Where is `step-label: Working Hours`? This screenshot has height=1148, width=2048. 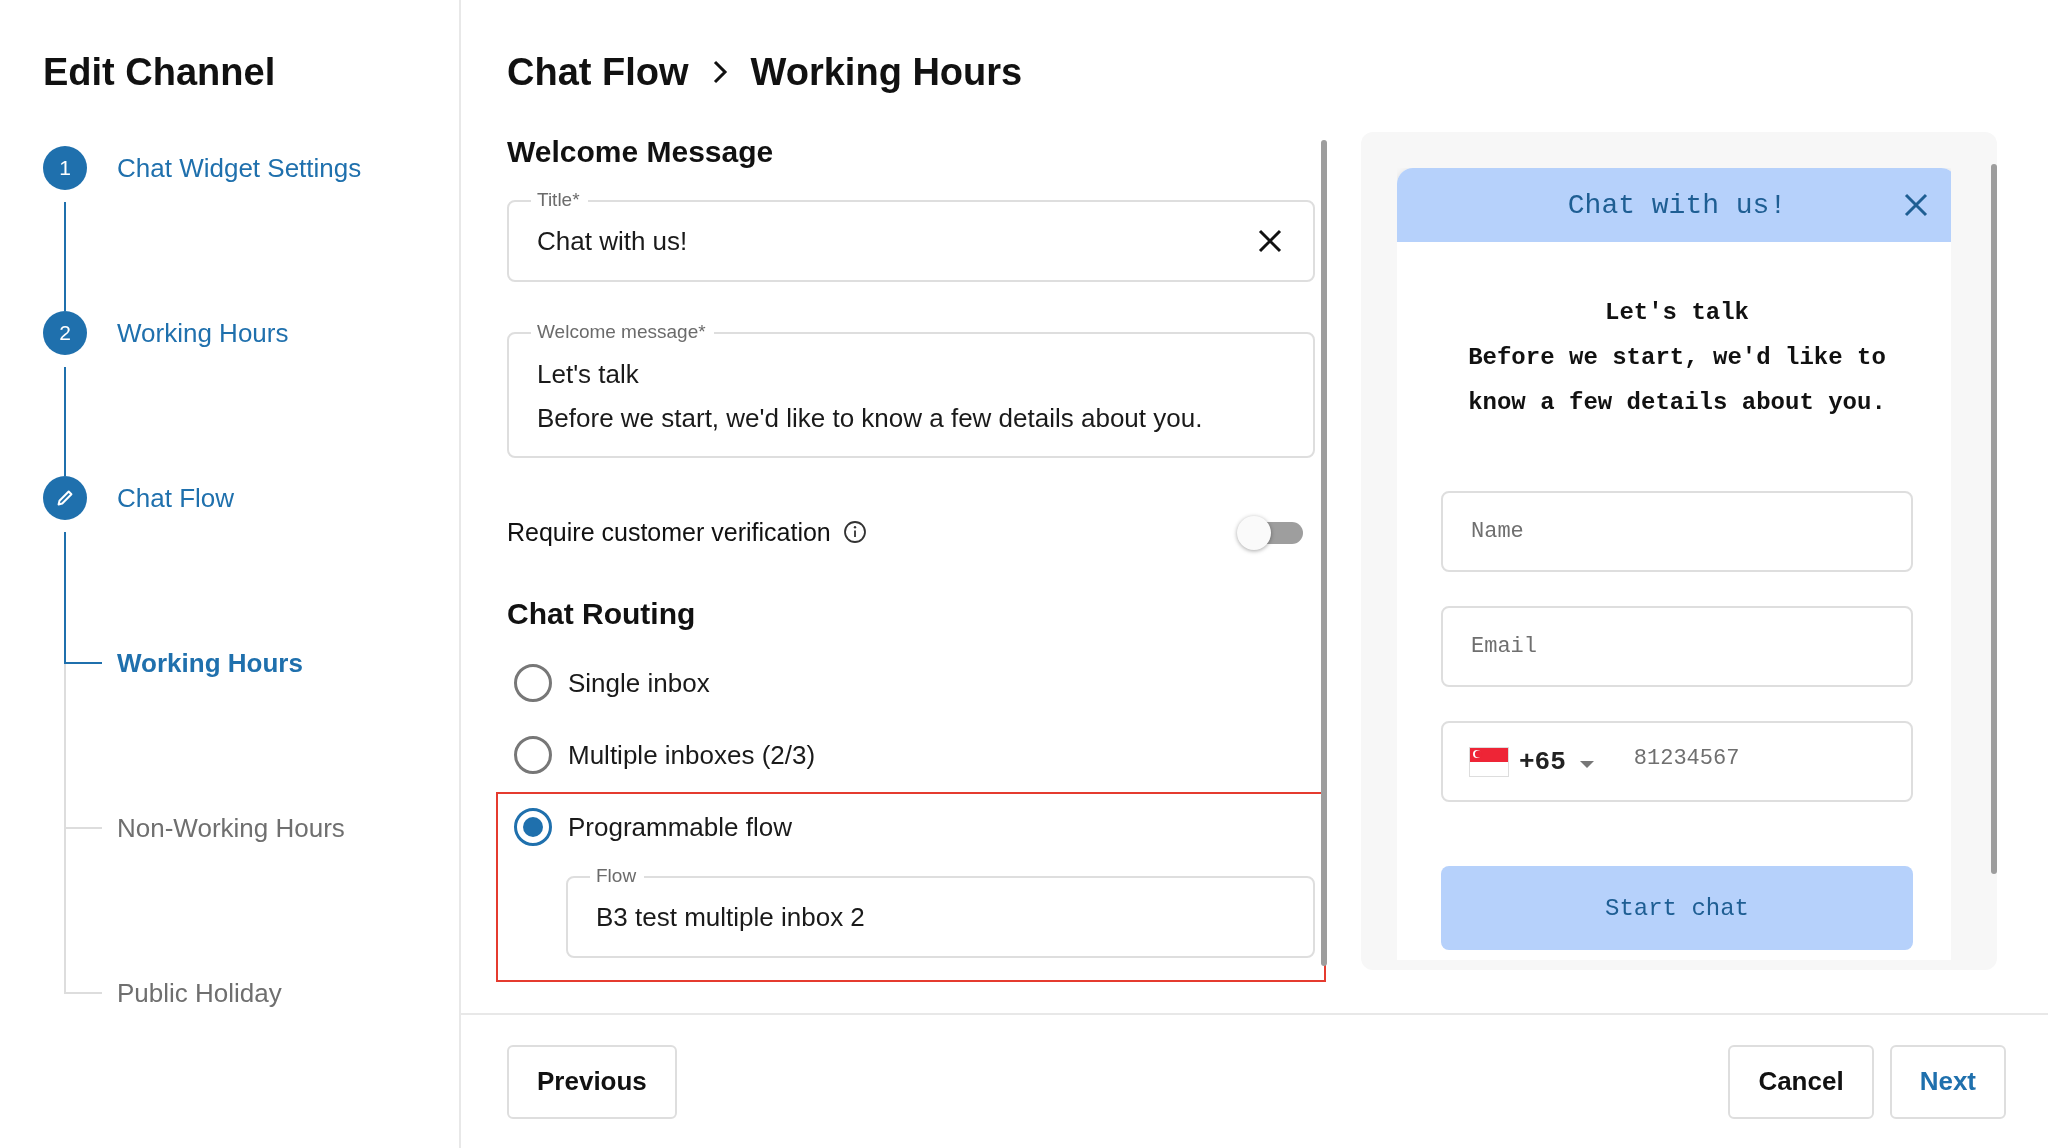 step-label: Working Hours is located at coordinates (203, 333).